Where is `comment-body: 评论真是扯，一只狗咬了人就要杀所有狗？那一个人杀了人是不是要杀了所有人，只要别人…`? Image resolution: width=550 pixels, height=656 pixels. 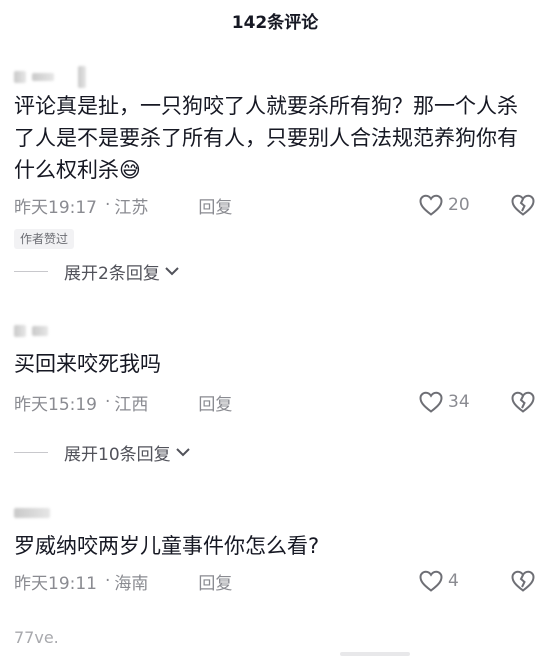
comment-body: 评论真是扯，一只狗咬了人就要杀所有狗？那一个人杀了人是不是要杀了所有人，只要别人… is located at coordinates (269, 138).